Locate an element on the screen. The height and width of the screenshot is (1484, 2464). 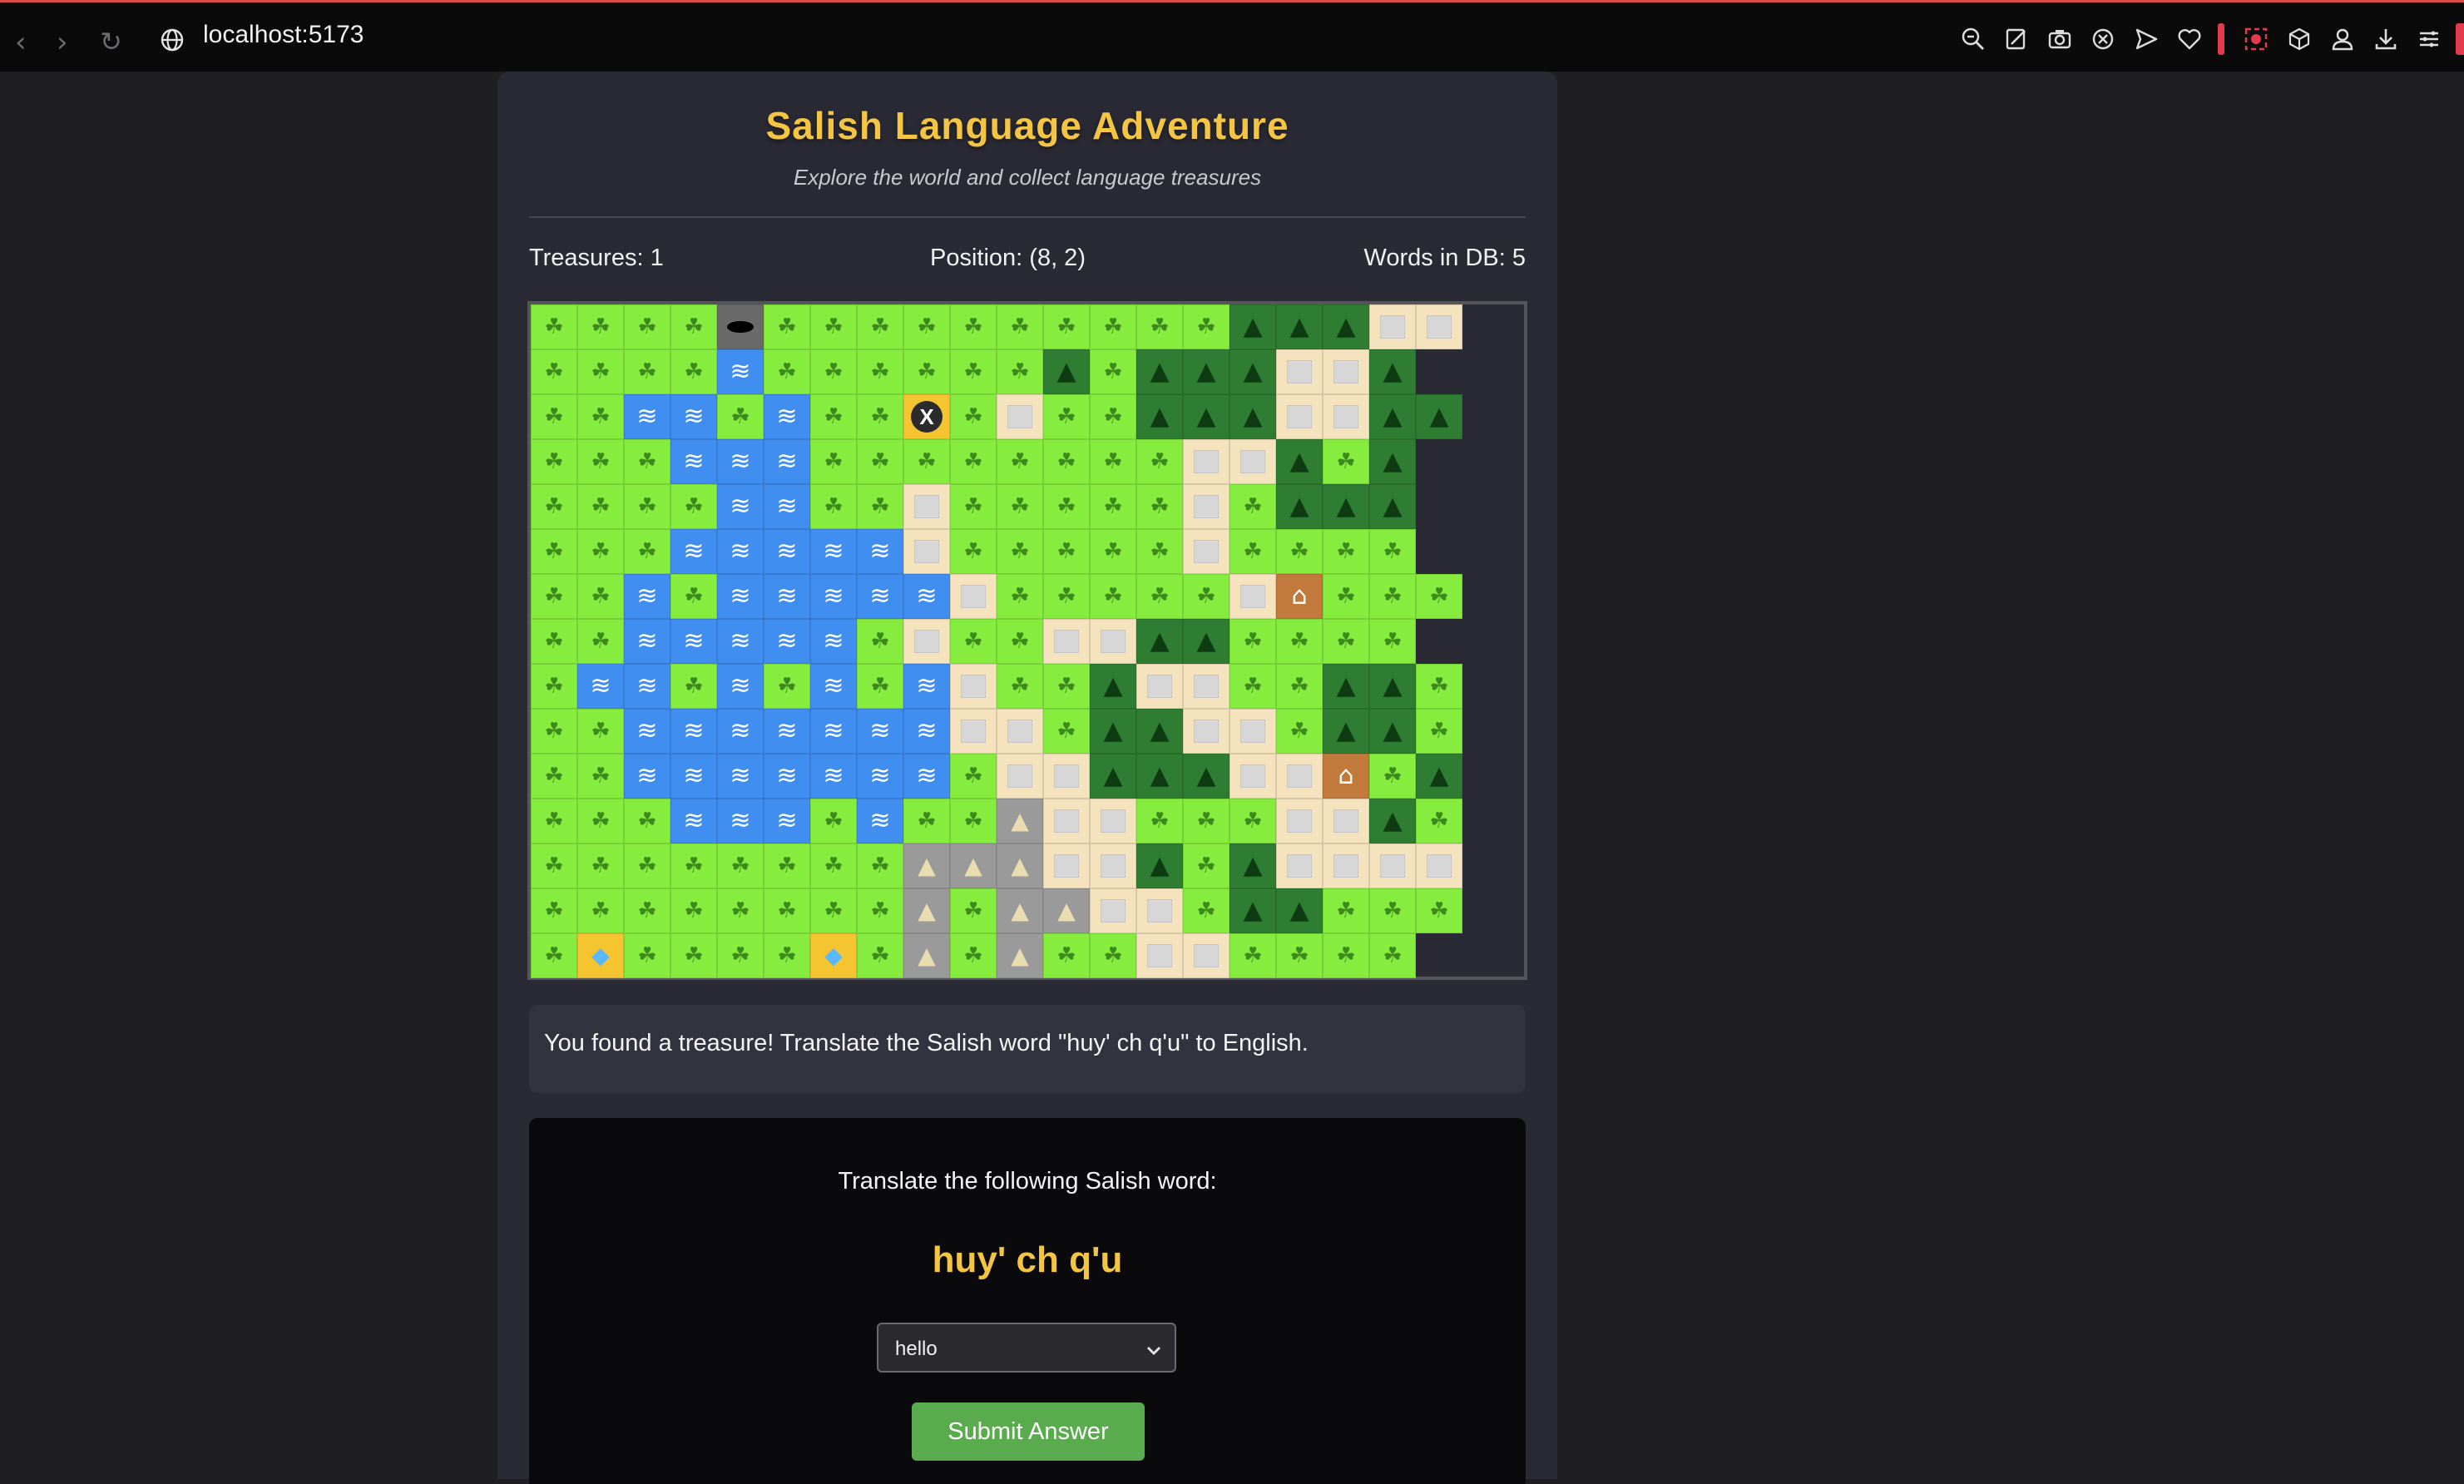
shield-icon is located at coordinates (2103, 39).